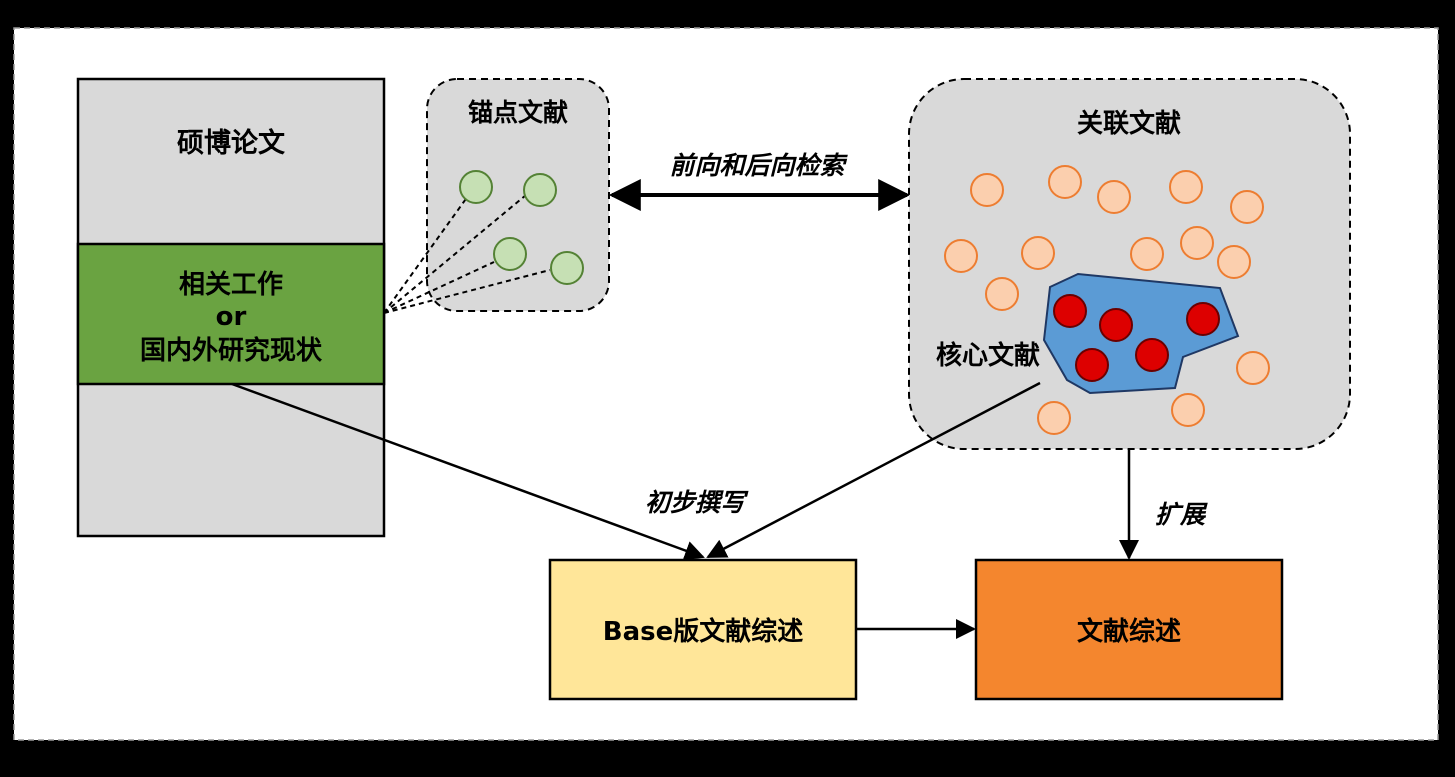  Describe the element at coordinates (231, 317) in the screenshot. I see `related-line2: or` at that location.